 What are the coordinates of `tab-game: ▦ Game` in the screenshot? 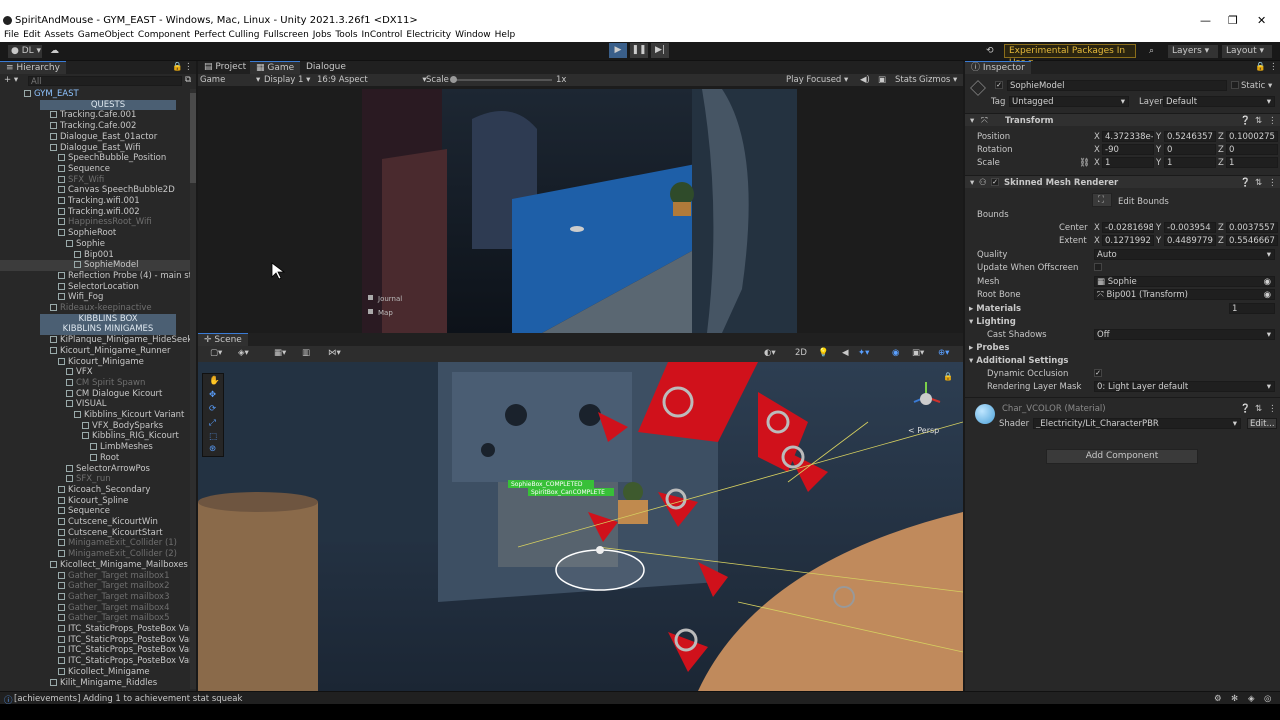 It's located at (275, 67).